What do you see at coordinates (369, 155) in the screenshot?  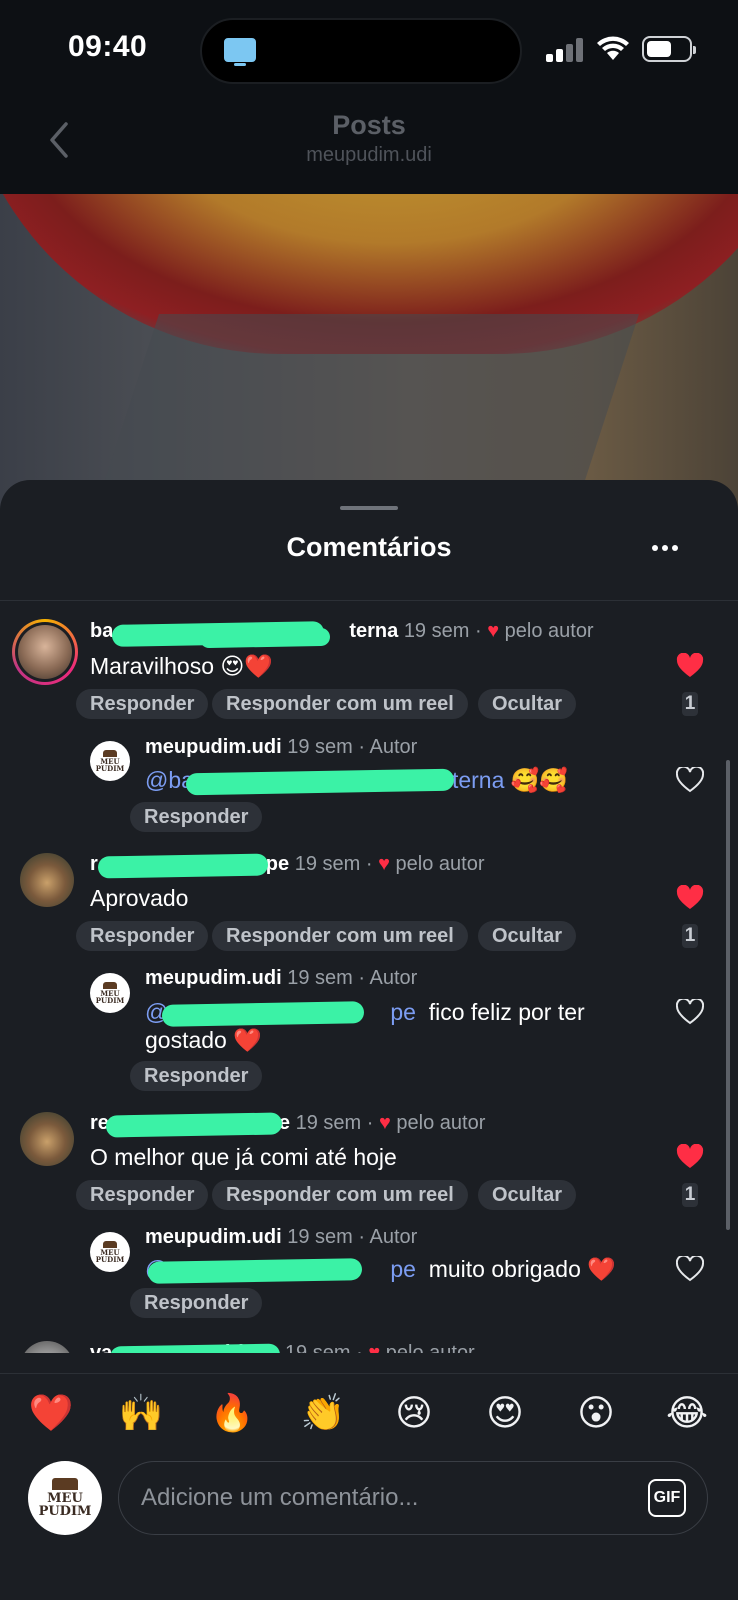 I see `page-subtitle: meupudim.udi` at bounding box center [369, 155].